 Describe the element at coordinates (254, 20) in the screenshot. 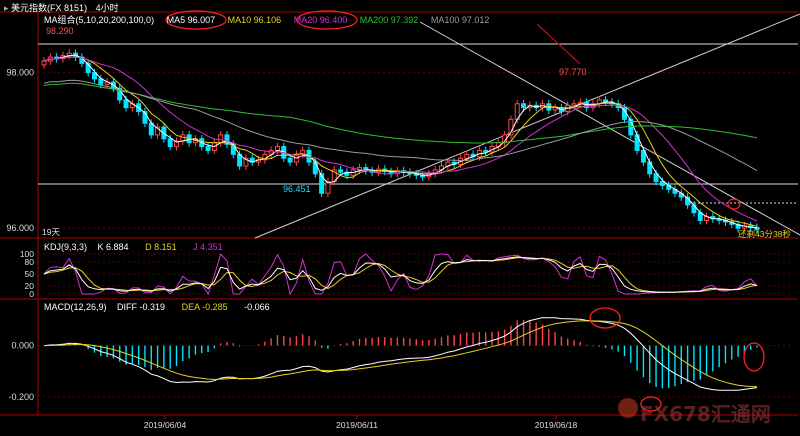

I see `ma10-legend: MA10 96.106` at that location.